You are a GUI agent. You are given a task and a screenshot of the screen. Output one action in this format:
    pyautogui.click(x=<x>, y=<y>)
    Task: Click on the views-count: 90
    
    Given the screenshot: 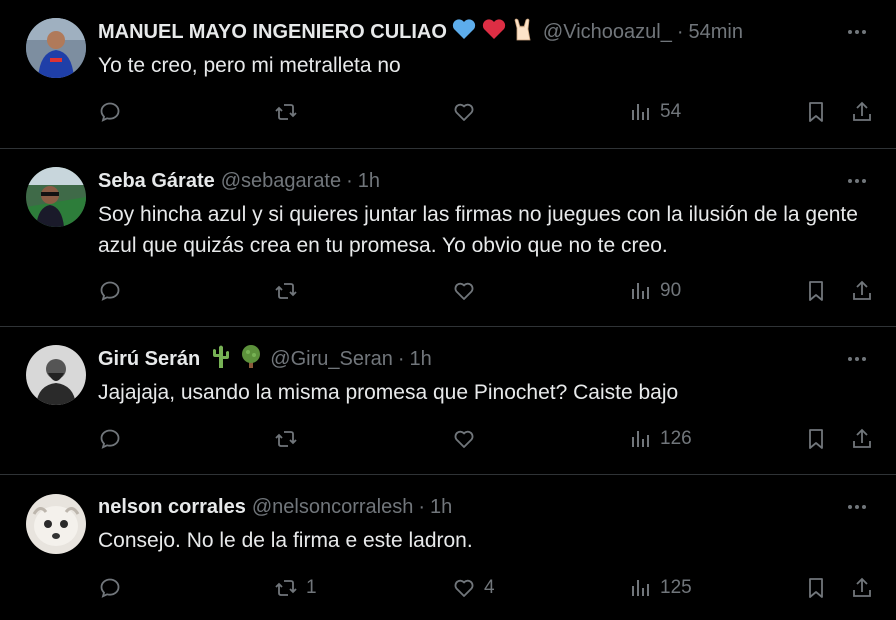 What is the action you would take?
    pyautogui.click(x=671, y=290)
    